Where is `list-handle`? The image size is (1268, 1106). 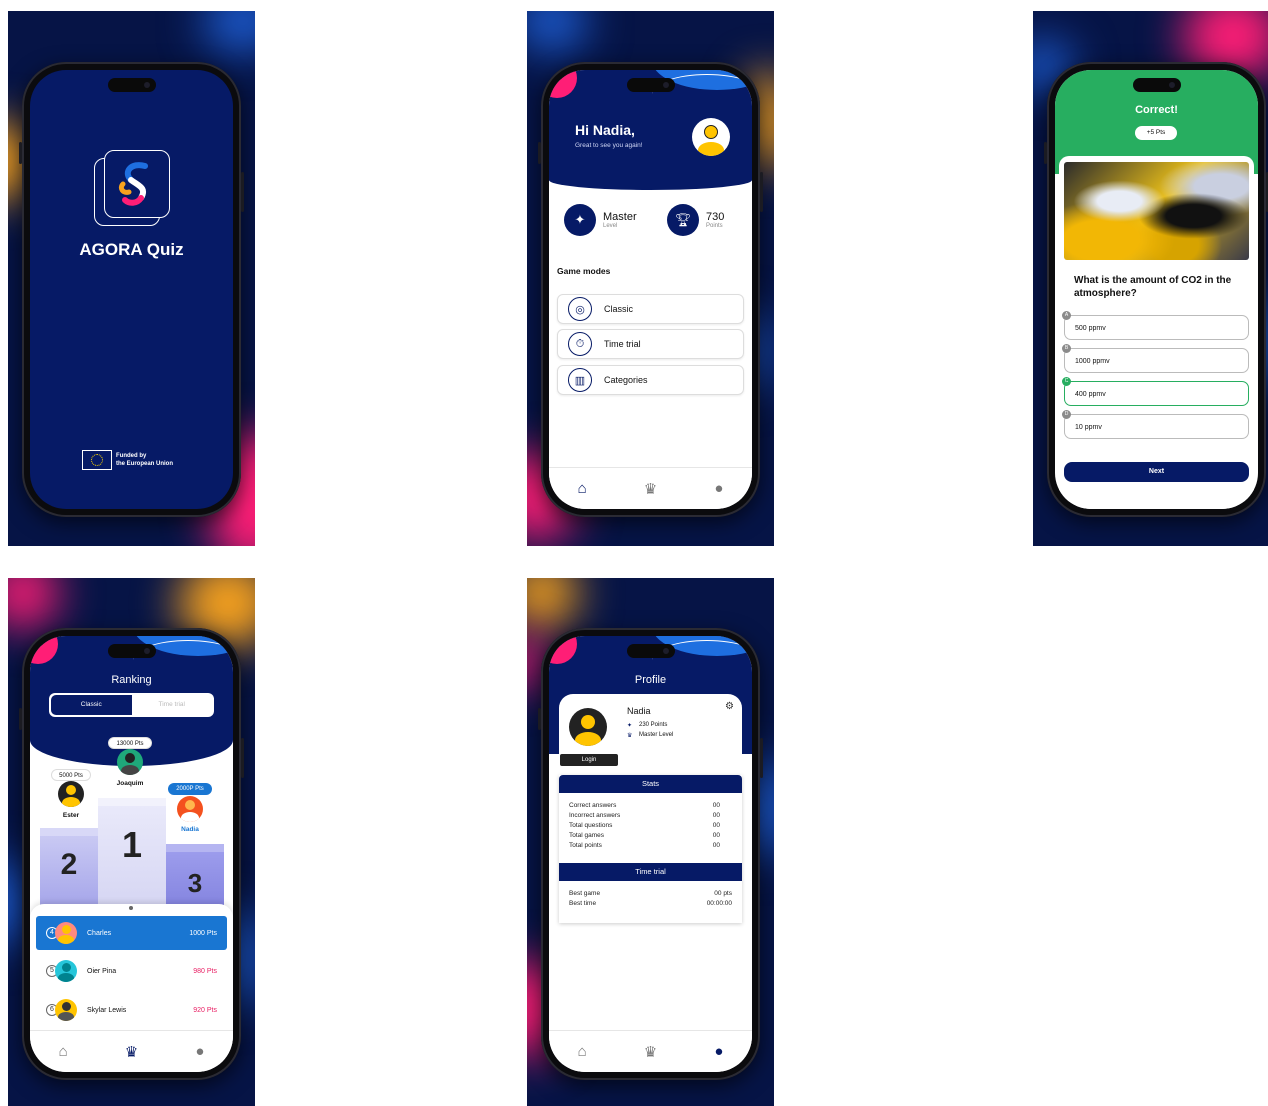
list-handle is located at coordinates (131, 908).